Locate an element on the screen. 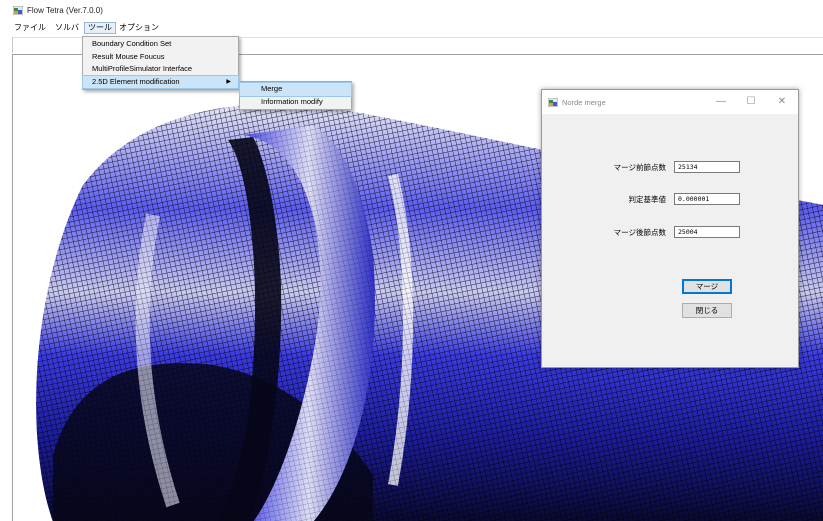 Image resolution: width=823 pixels, height=521 pixels. menu-options: オプション is located at coordinates (139, 28).